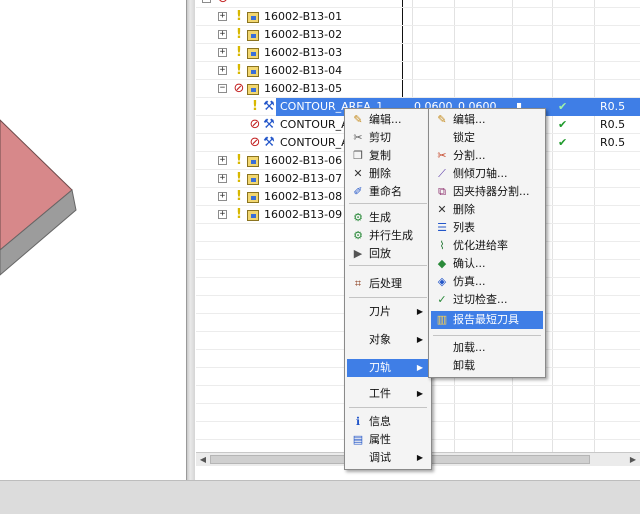 Image resolution: width=640 pixels, height=514 pixels. Describe the element at coordinates (487, 246) in the screenshot. I see `submenu-item-optimize-feed: ⌇ 优化进给率` at that location.